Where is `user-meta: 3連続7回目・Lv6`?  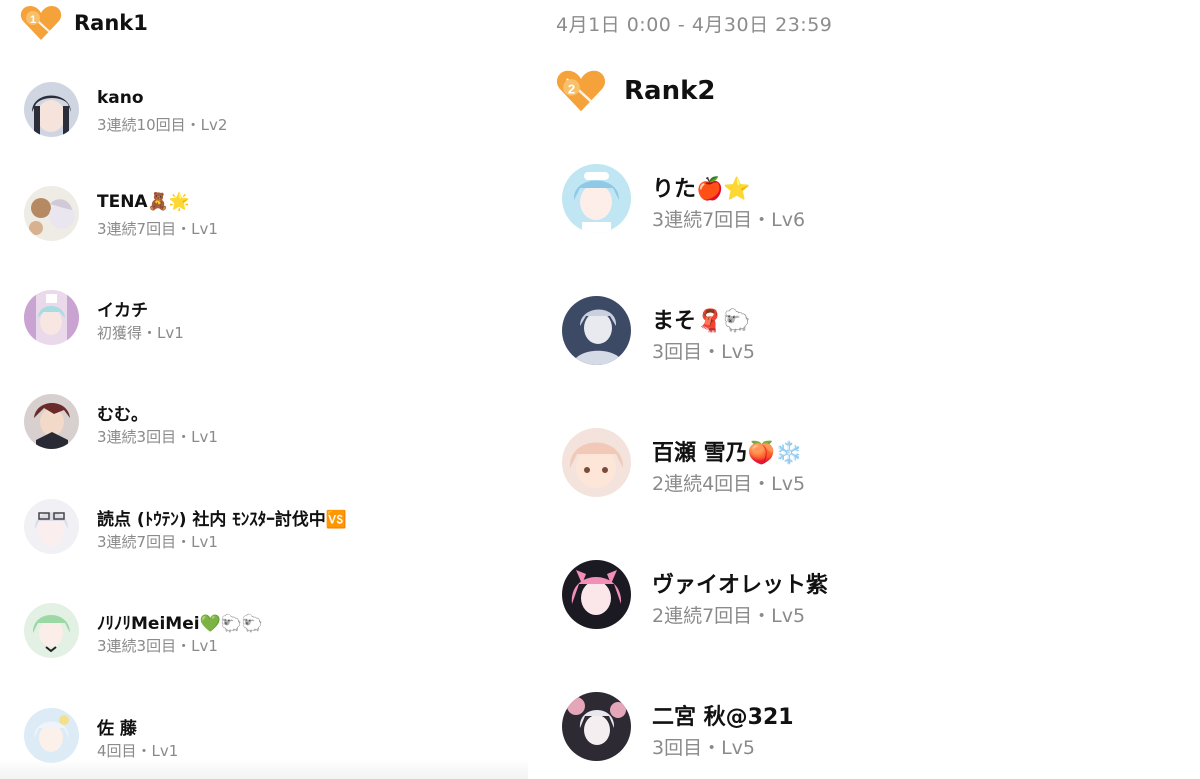
user-meta: 3連続7回目・Lv6 is located at coordinates (729, 220).